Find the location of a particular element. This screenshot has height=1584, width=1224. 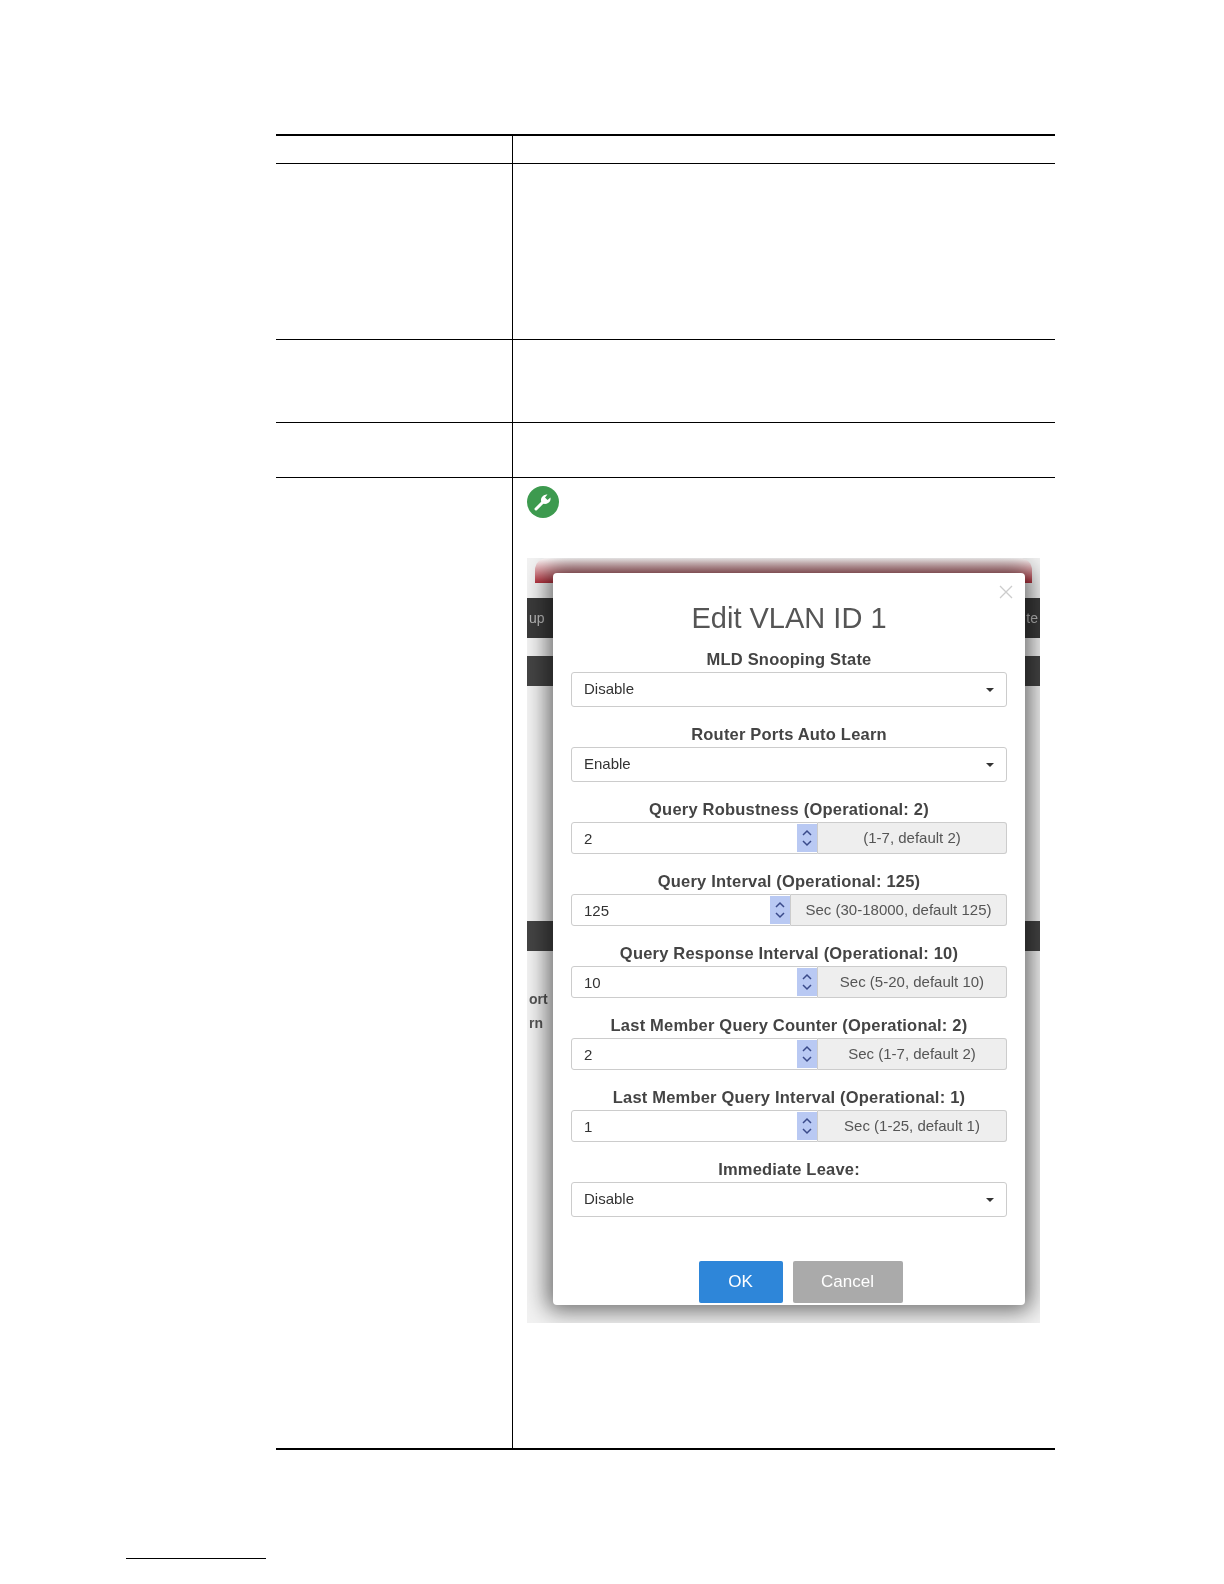

field-label: Query Robustness (Operational: 2) is located at coordinates (789, 809).